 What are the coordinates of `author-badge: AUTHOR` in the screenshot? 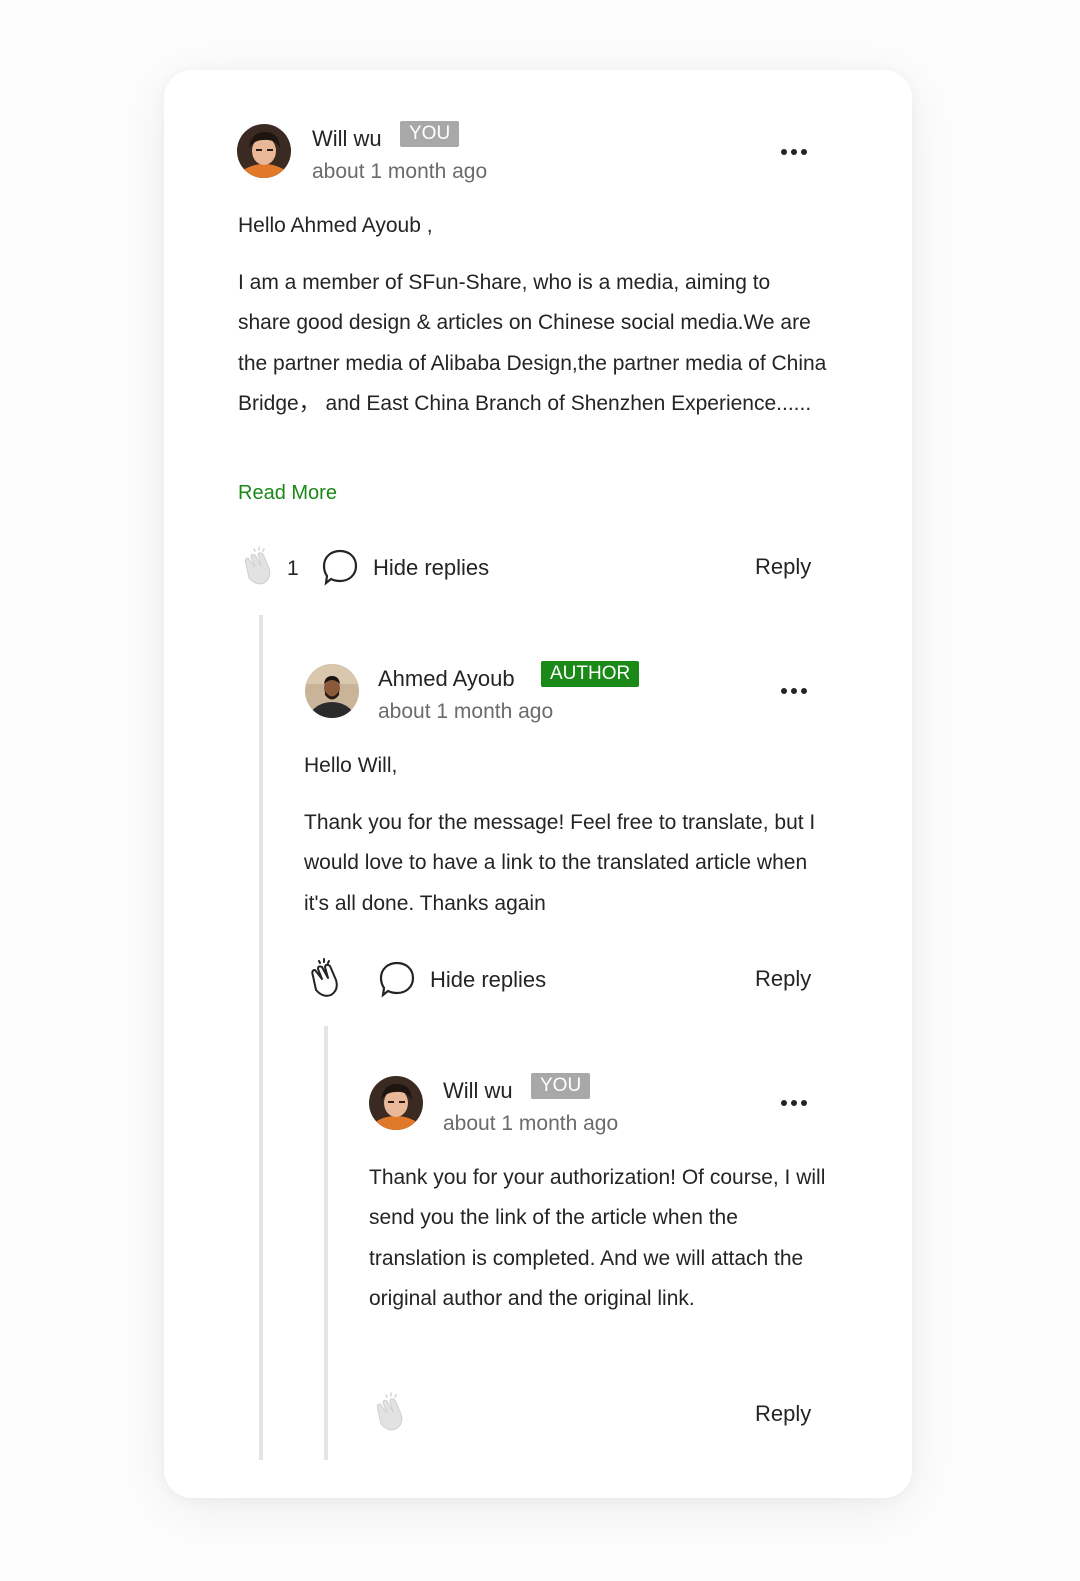 It's located at (590, 674).